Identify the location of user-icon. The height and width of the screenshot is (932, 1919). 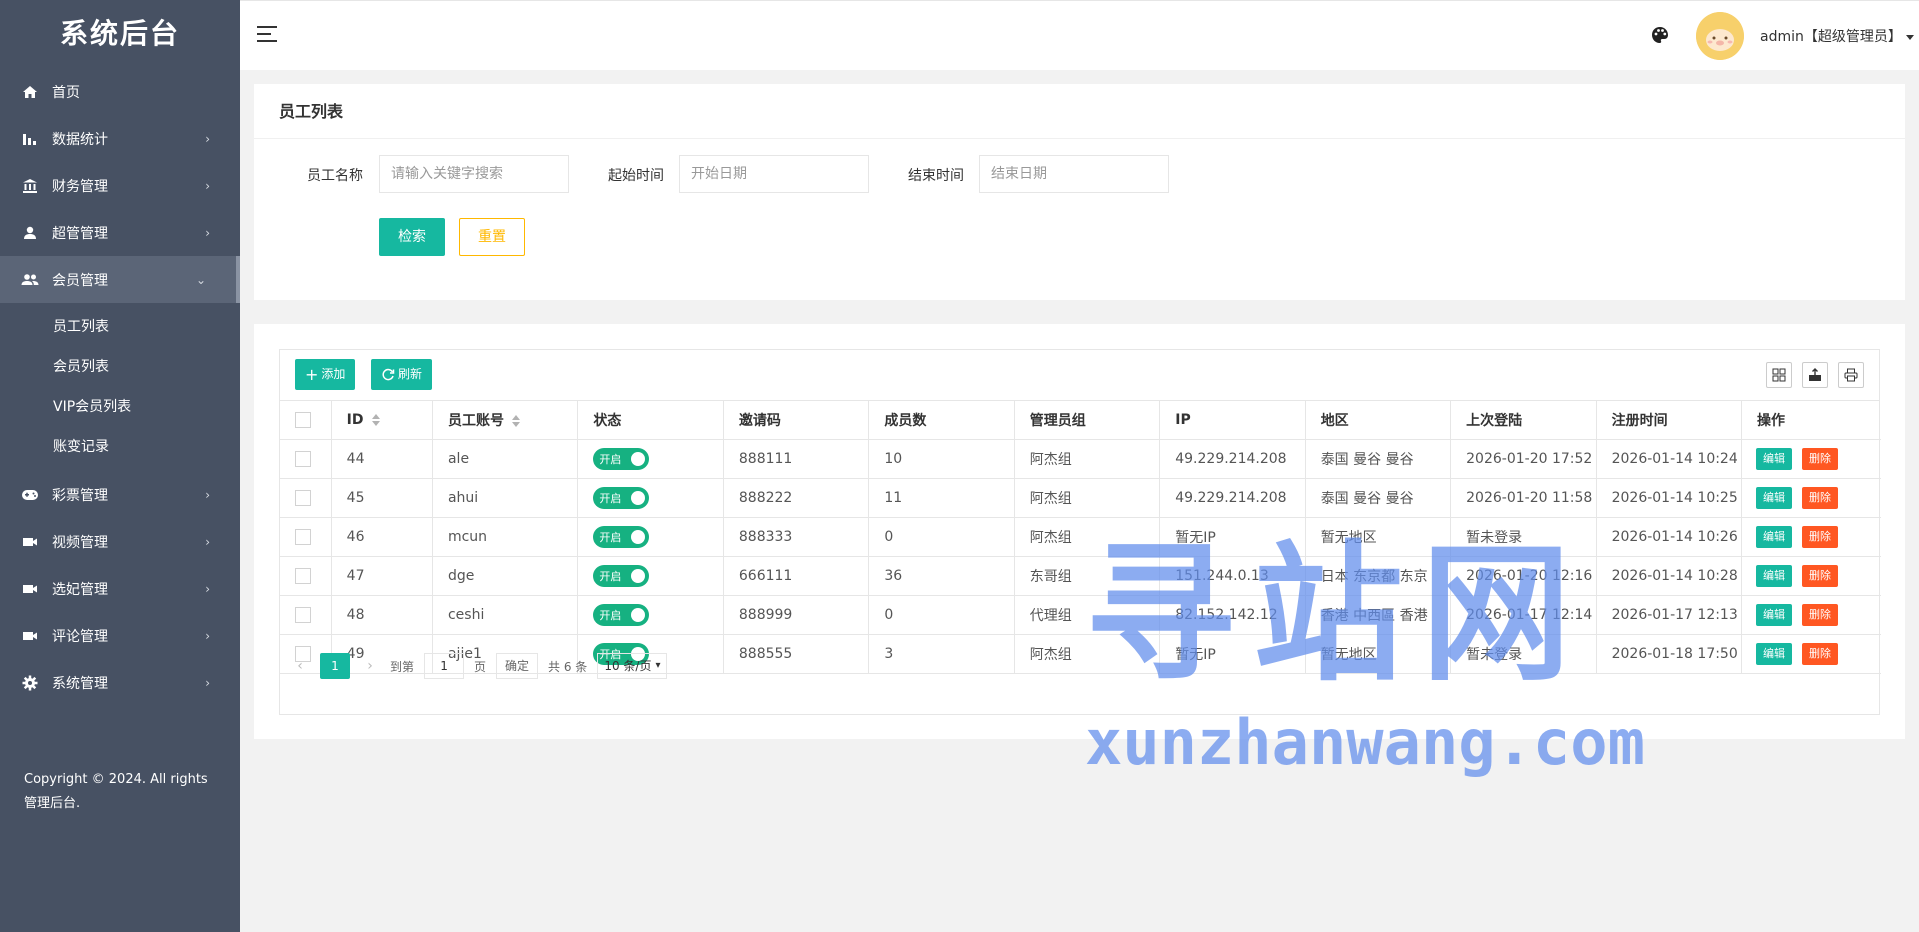
(30, 233).